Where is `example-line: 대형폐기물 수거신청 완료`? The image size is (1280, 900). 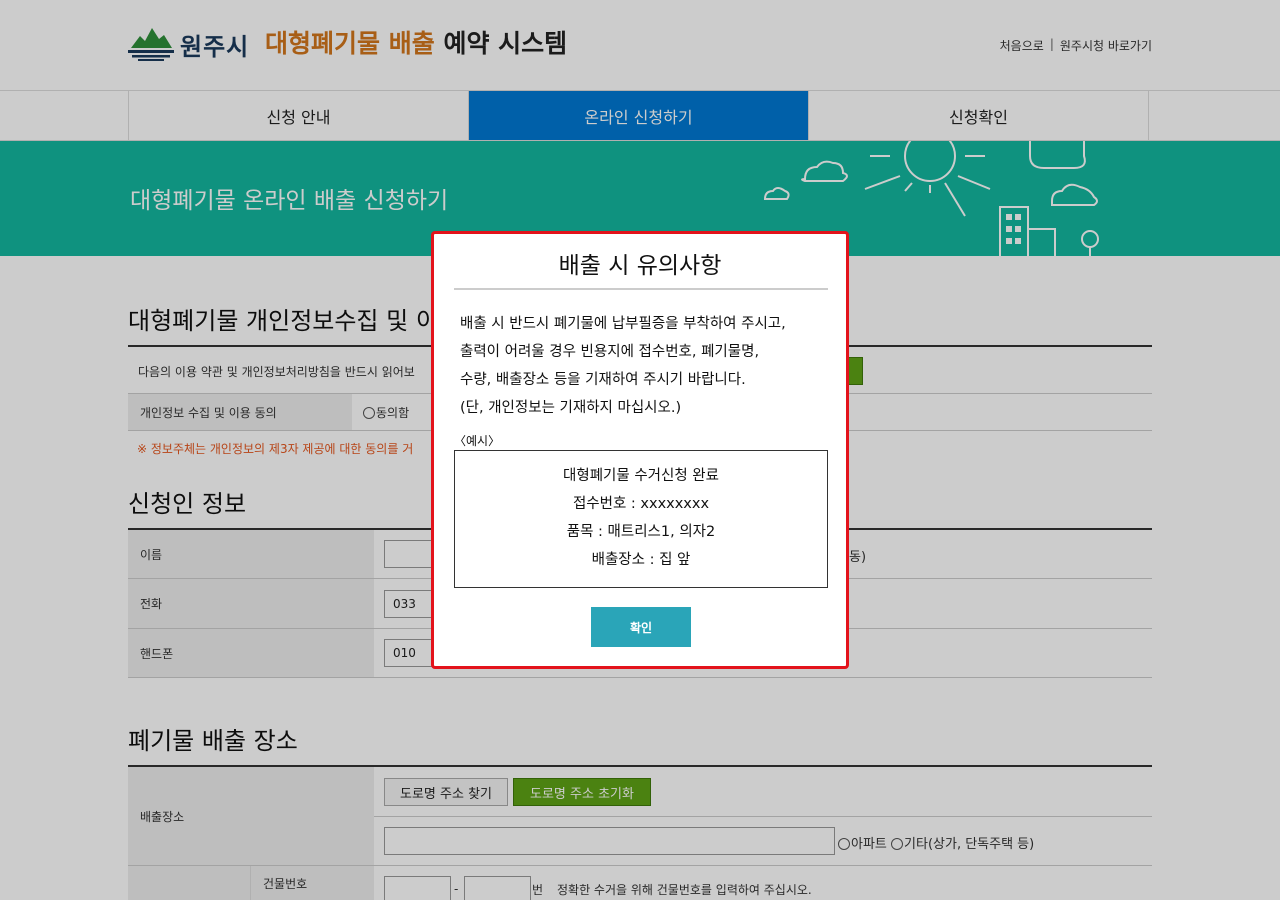
example-line: 대형폐기물 수거신청 완료 is located at coordinates (641, 476).